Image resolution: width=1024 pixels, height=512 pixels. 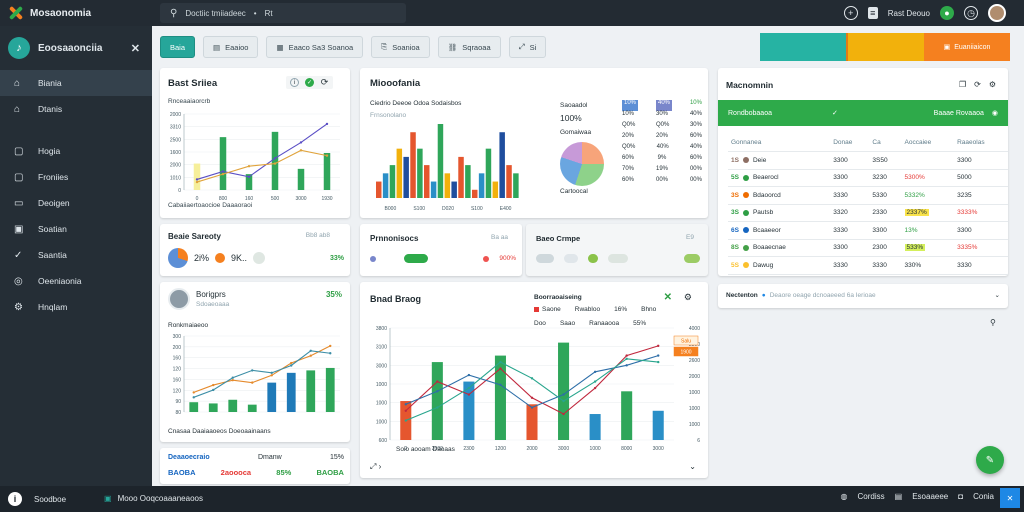 What do you see at coordinates (868, 213) in the screenshot?
I see `table-row: 3S Pautsb 3320 2330 2337% 3333%` at bounding box center [868, 213].